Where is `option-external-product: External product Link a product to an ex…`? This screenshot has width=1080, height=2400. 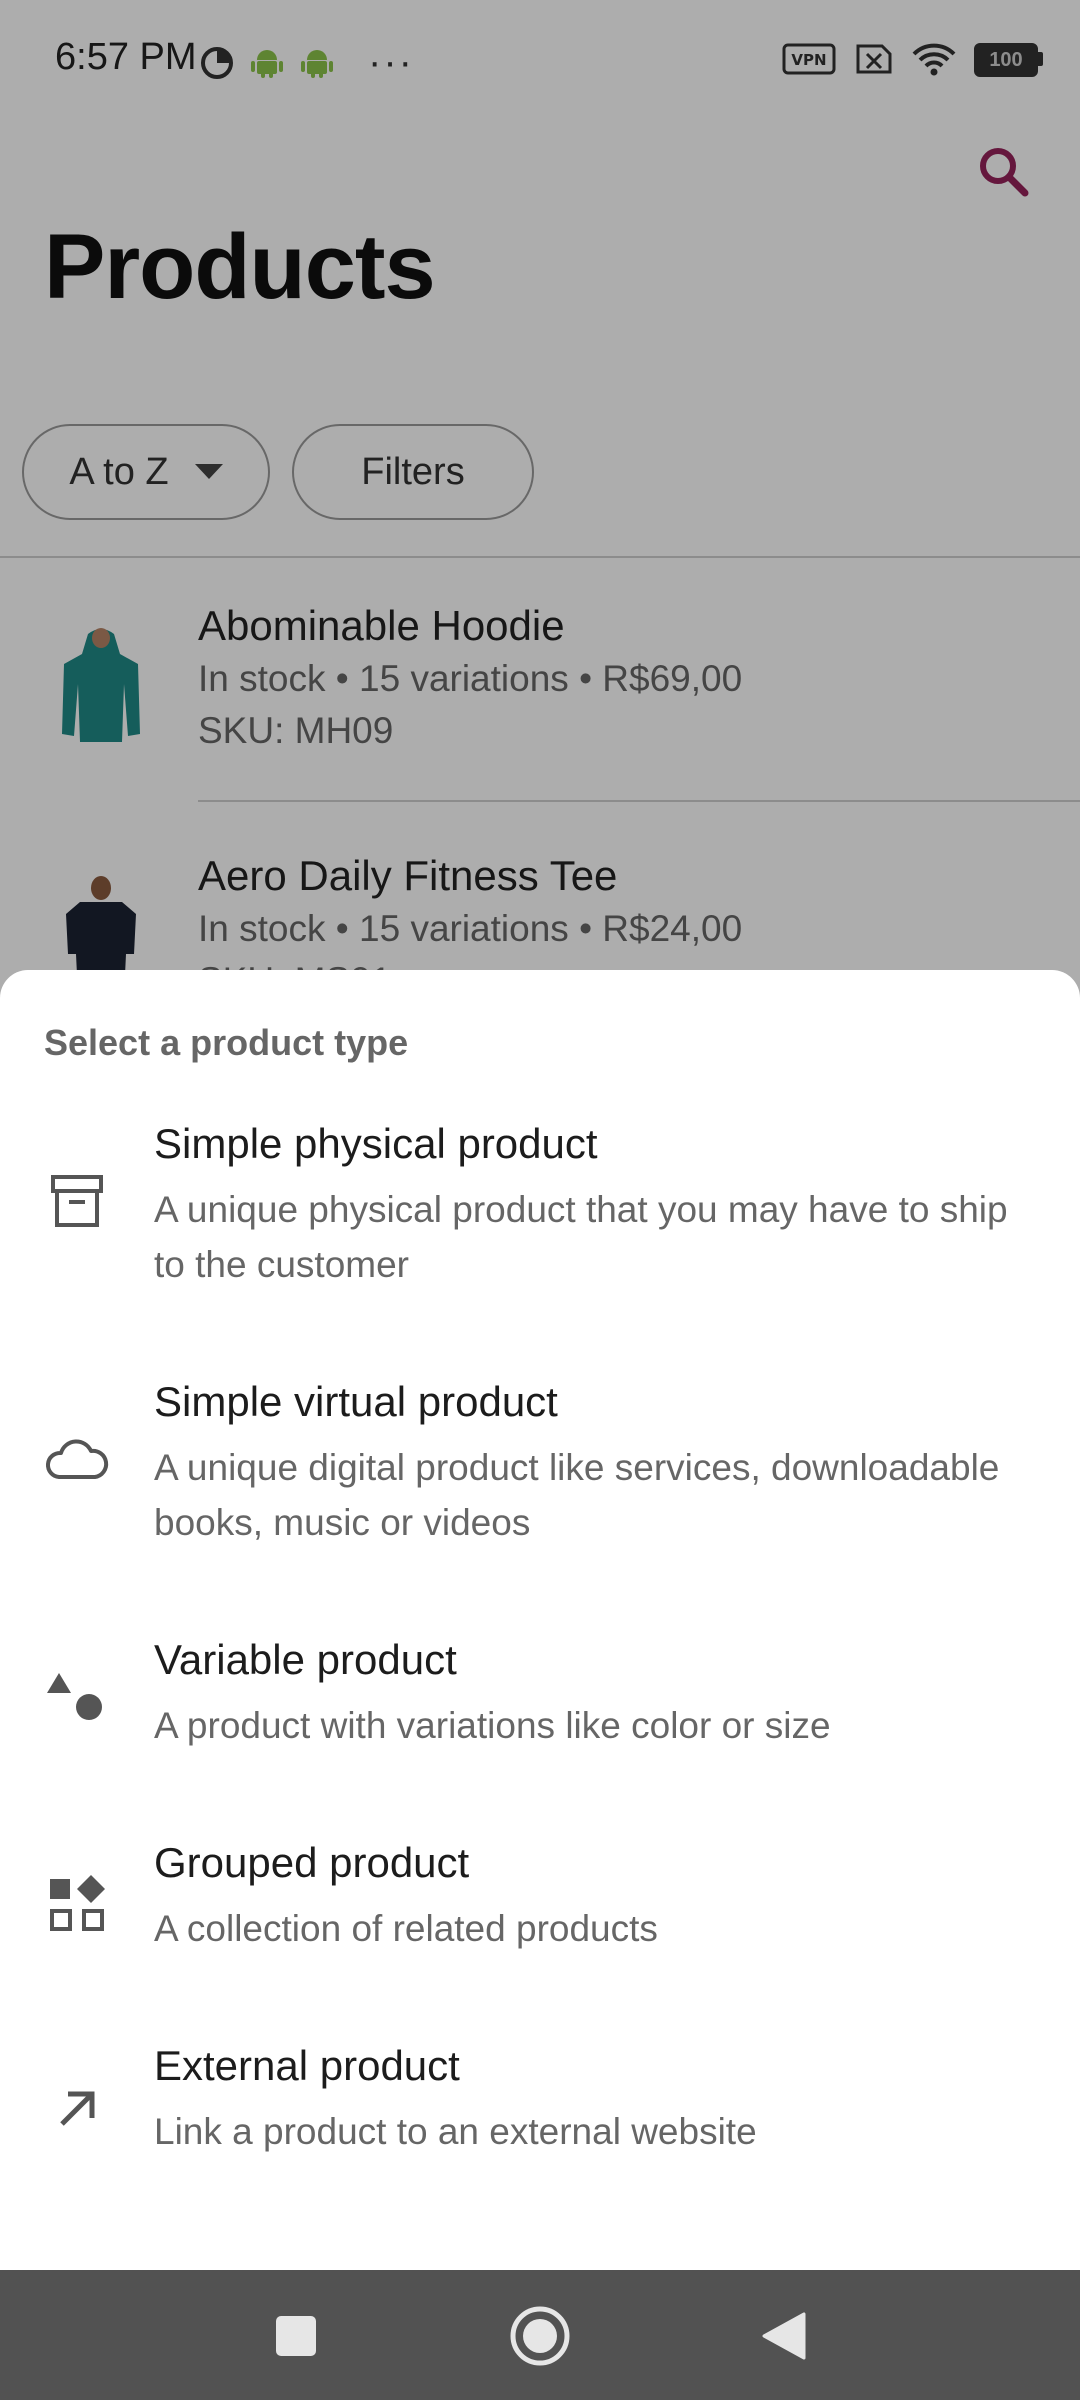
option-external-product: External product Link a product to an ex… is located at coordinates (540, 2127).